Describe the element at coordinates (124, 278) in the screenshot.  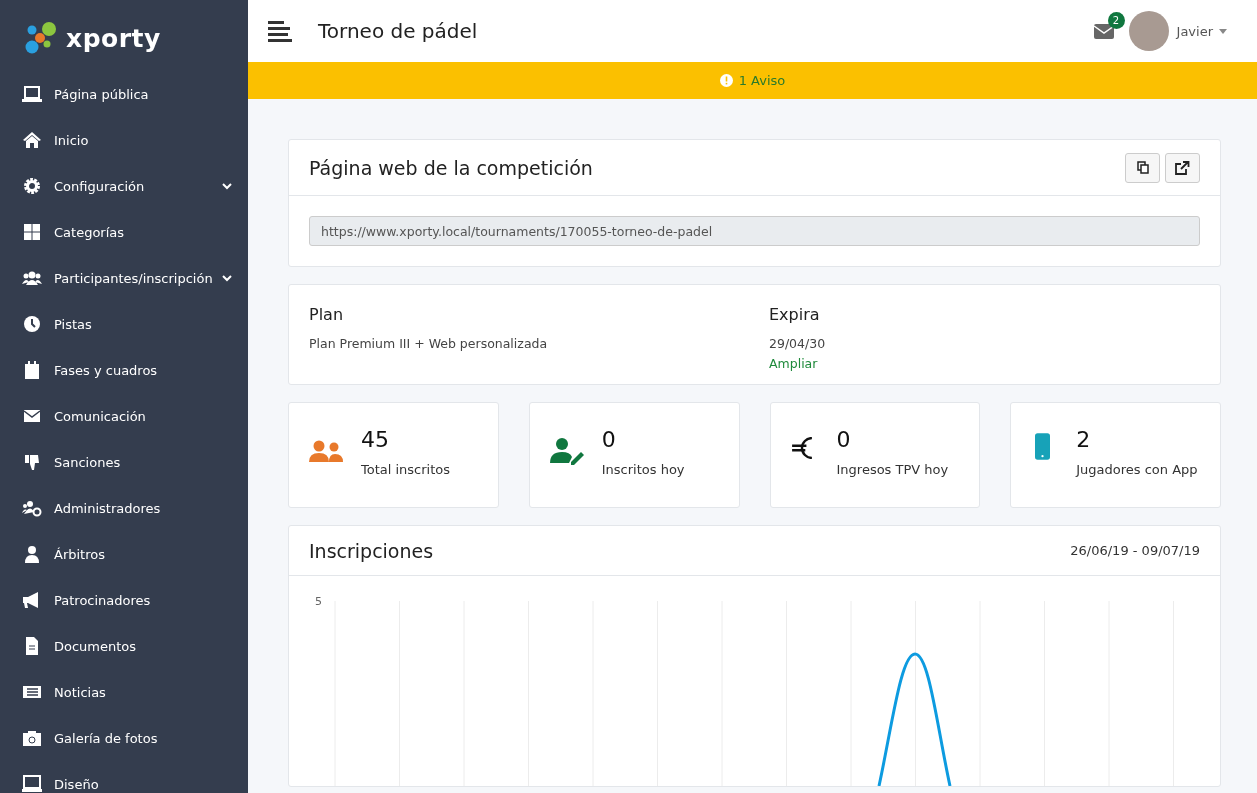
I see `sidebar-item: Participantes/inscripción` at that location.